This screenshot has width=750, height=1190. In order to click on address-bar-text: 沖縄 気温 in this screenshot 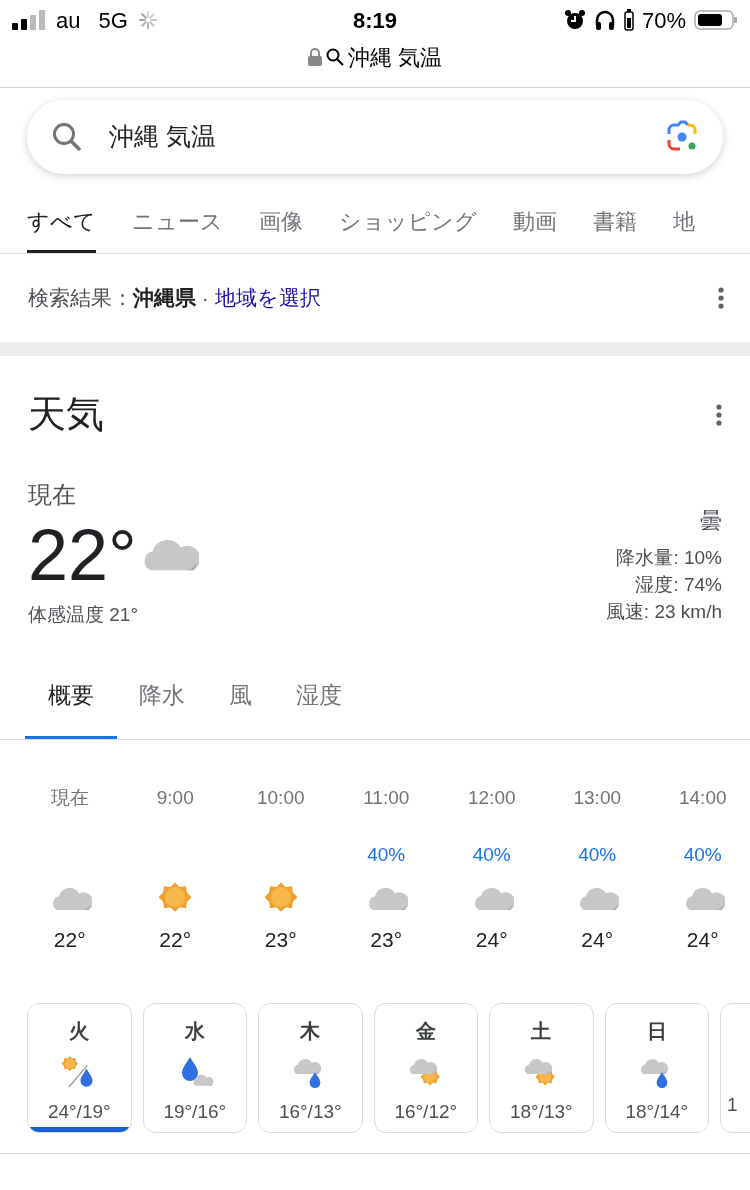, I will do `click(395, 57)`.